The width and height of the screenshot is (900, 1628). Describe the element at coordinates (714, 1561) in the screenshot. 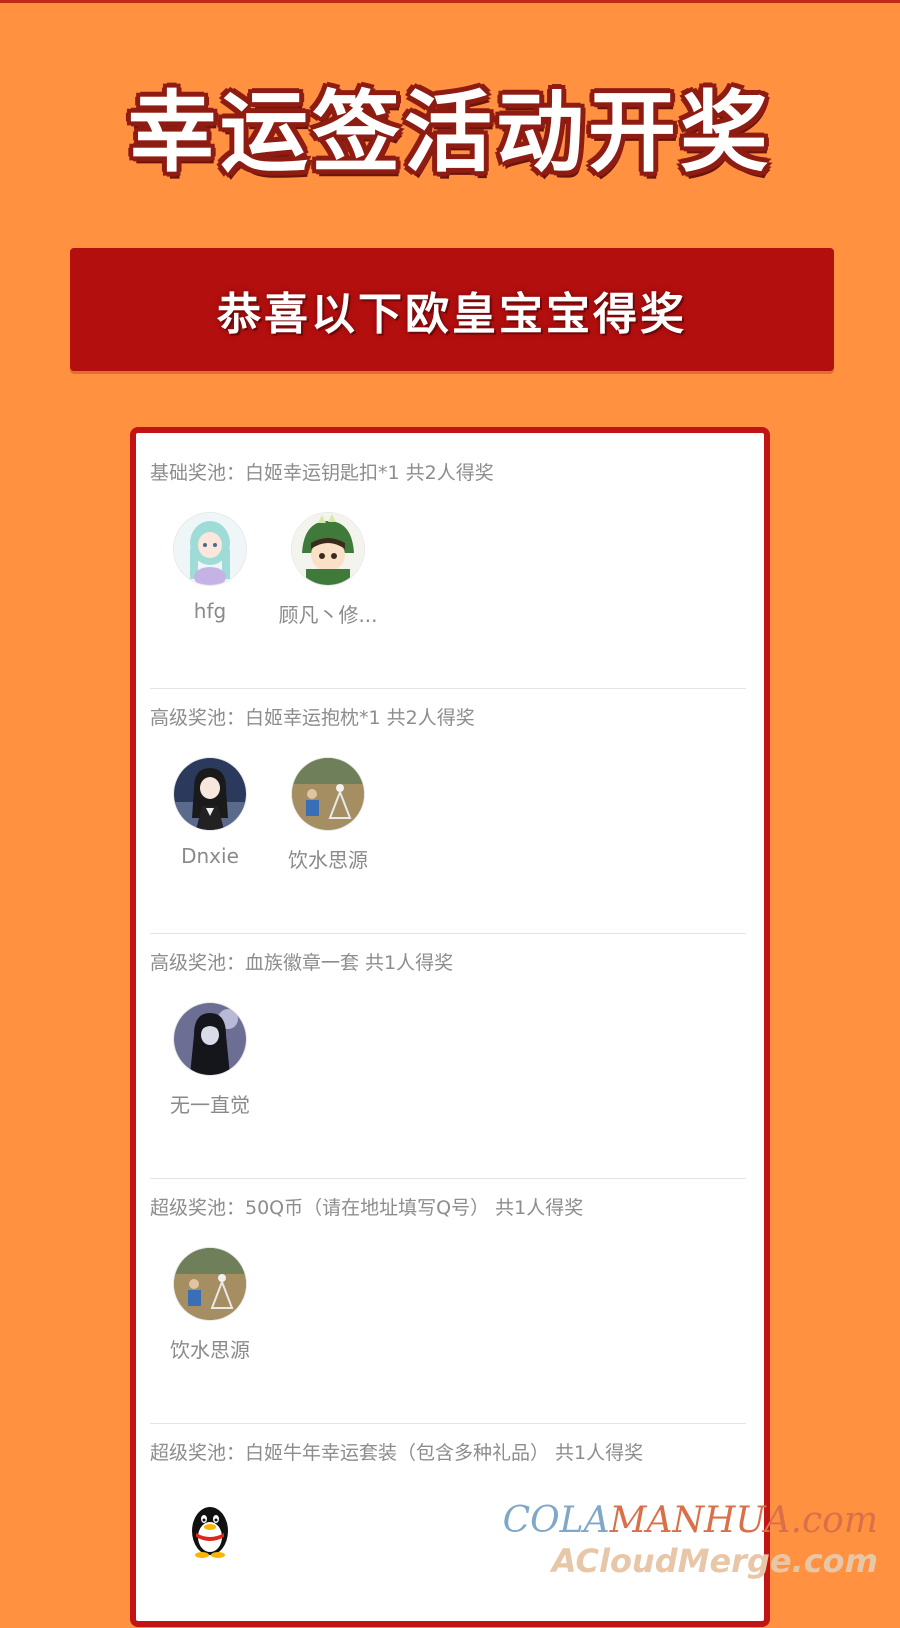

I see `watermark-line-2: ACloudMerge.com` at that location.